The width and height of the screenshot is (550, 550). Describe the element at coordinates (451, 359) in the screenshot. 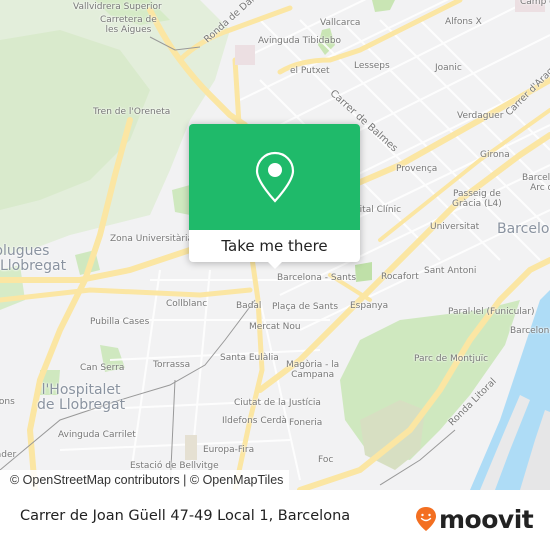

I see `map-label-parc-montjuic: Parc de Montjuïc` at that location.